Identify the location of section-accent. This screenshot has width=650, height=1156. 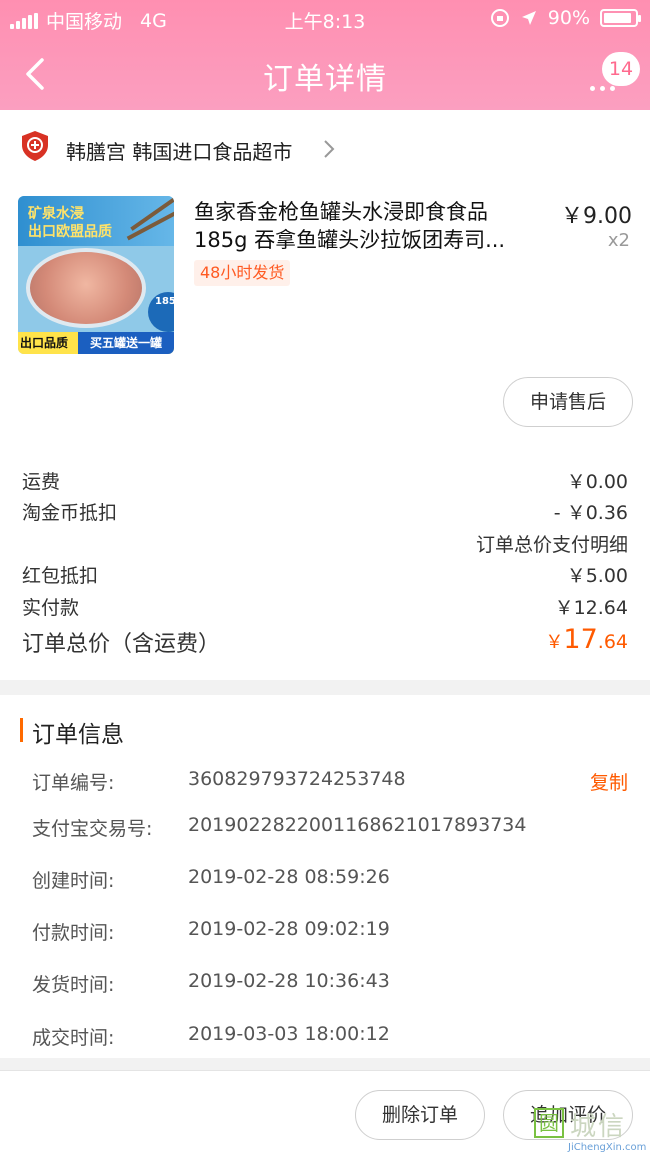
(21, 730).